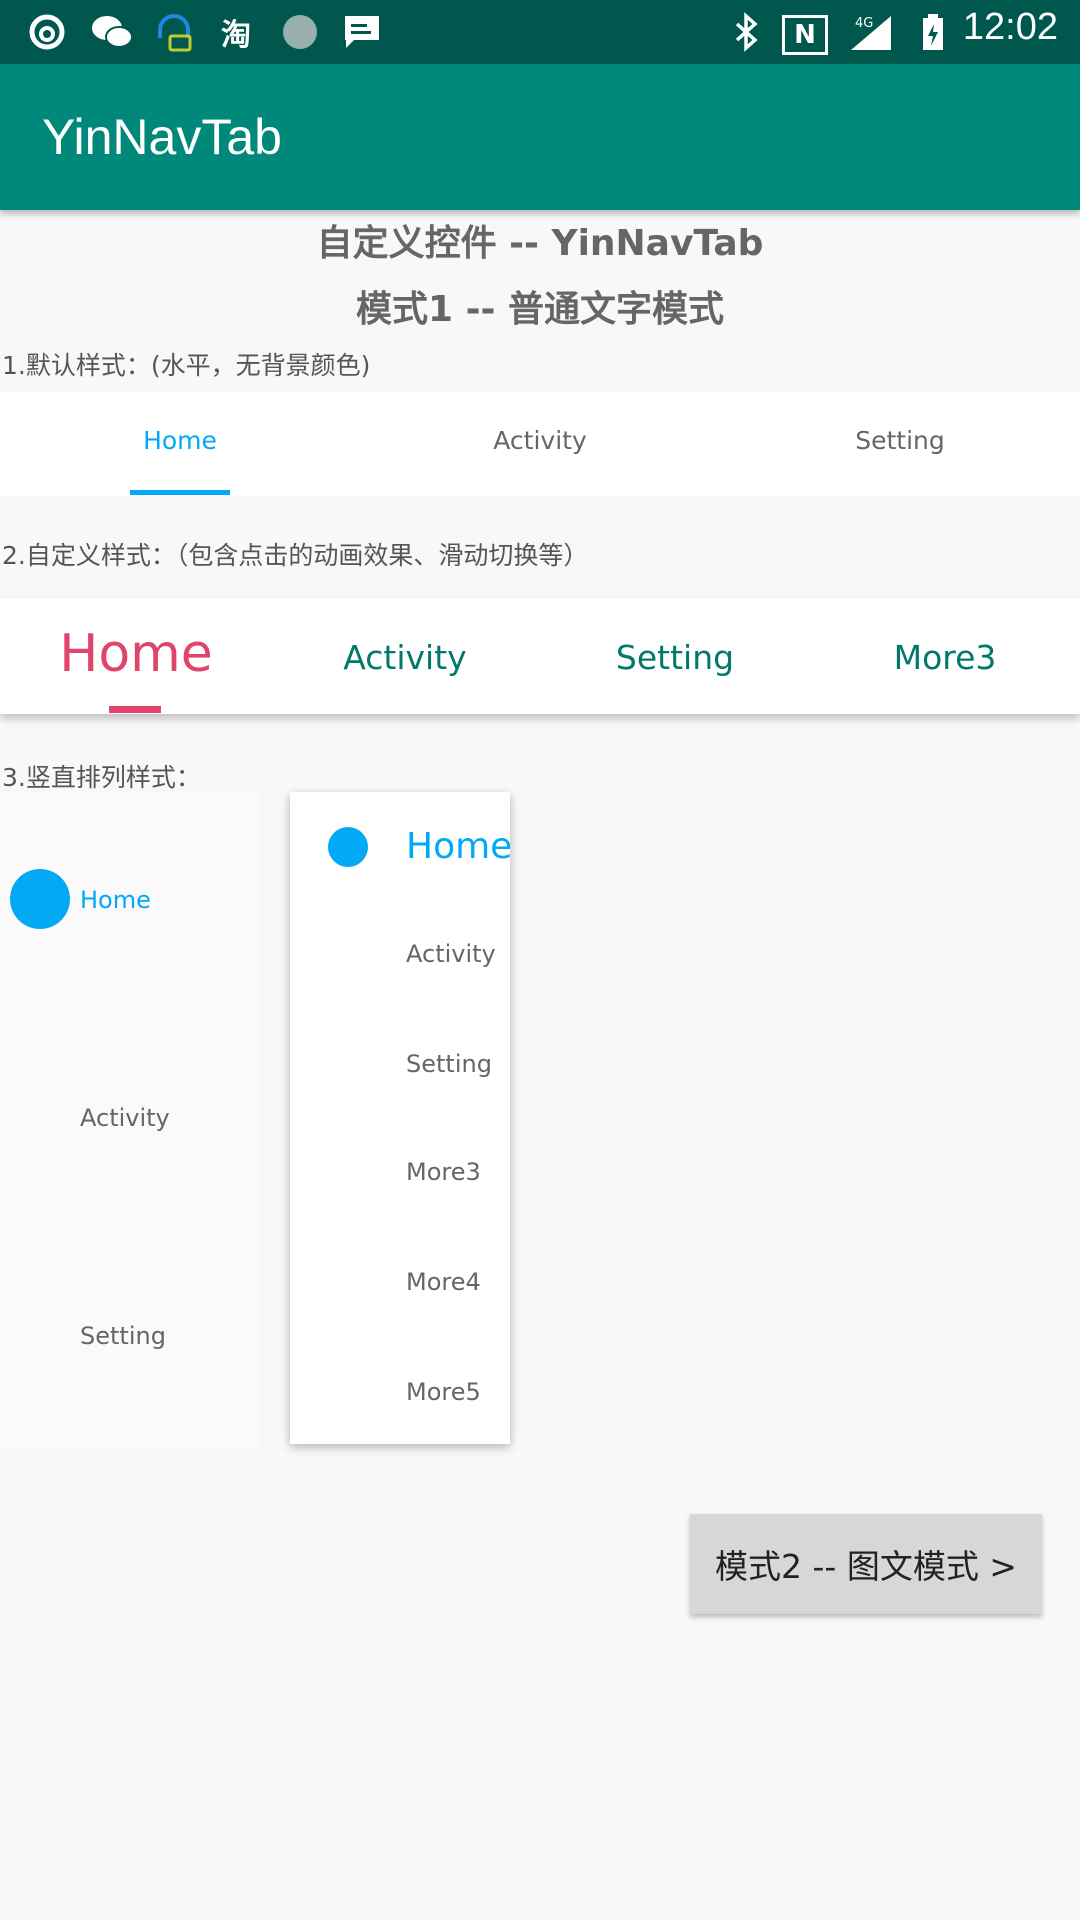 This screenshot has height=1920, width=1080. Describe the element at coordinates (400, 1118) in the screenshot. I see `vertical-tab-bar-b: Home Activity Setting More3 More4 More5` at that location.